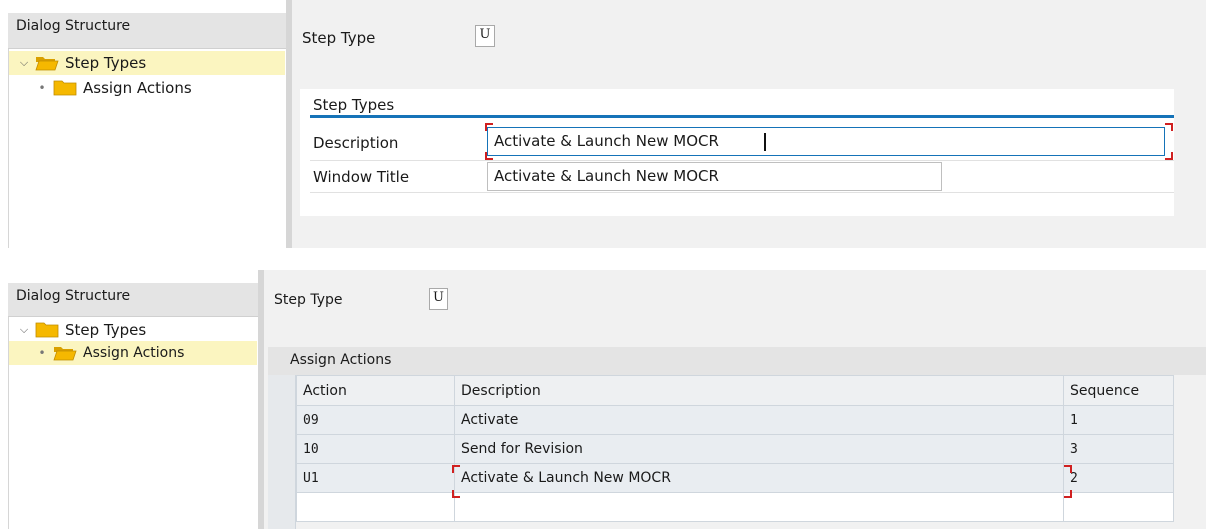 The image size is (1206, 529). What do you see at coordinates (356, 143) in the screenshot?
I see `description-label: Description` at bounding box center [356, 143].